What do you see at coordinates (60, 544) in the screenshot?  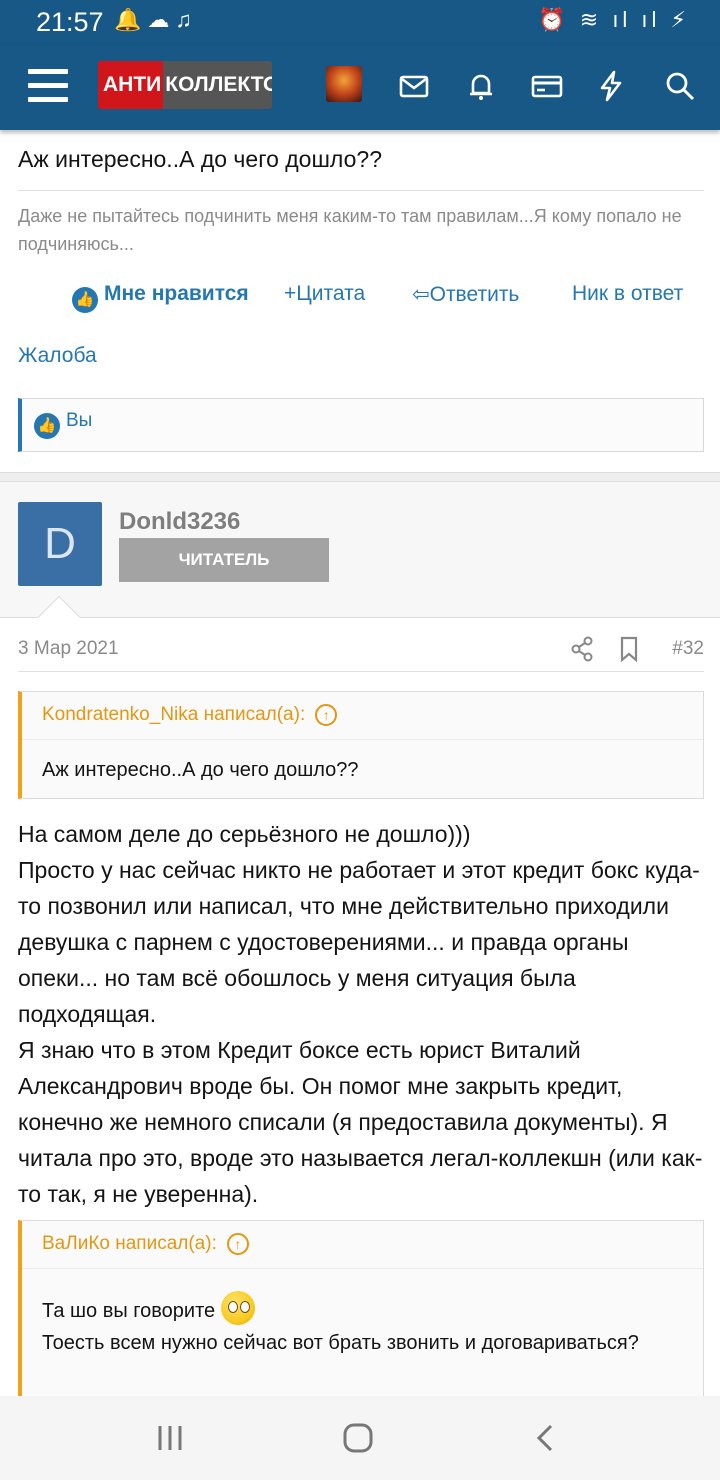 I see `author-avatar: D` at bounding box center [60, 544].